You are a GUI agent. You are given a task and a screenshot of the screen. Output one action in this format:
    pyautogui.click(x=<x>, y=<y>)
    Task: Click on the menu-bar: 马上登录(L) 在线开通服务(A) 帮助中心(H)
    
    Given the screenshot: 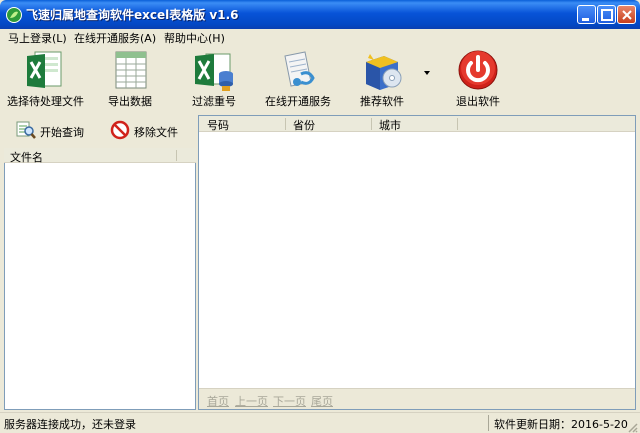 What is the action you would take?
    pyautogui.click(x=320, y=37)
    